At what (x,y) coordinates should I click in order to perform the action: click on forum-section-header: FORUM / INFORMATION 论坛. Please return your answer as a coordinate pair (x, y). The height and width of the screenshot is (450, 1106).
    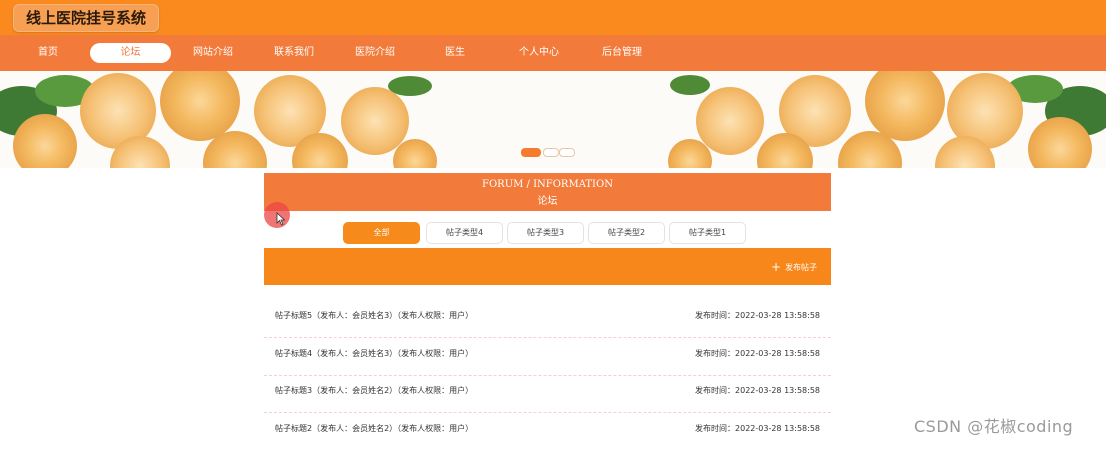
    Looking at the image, I should click on (547, 192).